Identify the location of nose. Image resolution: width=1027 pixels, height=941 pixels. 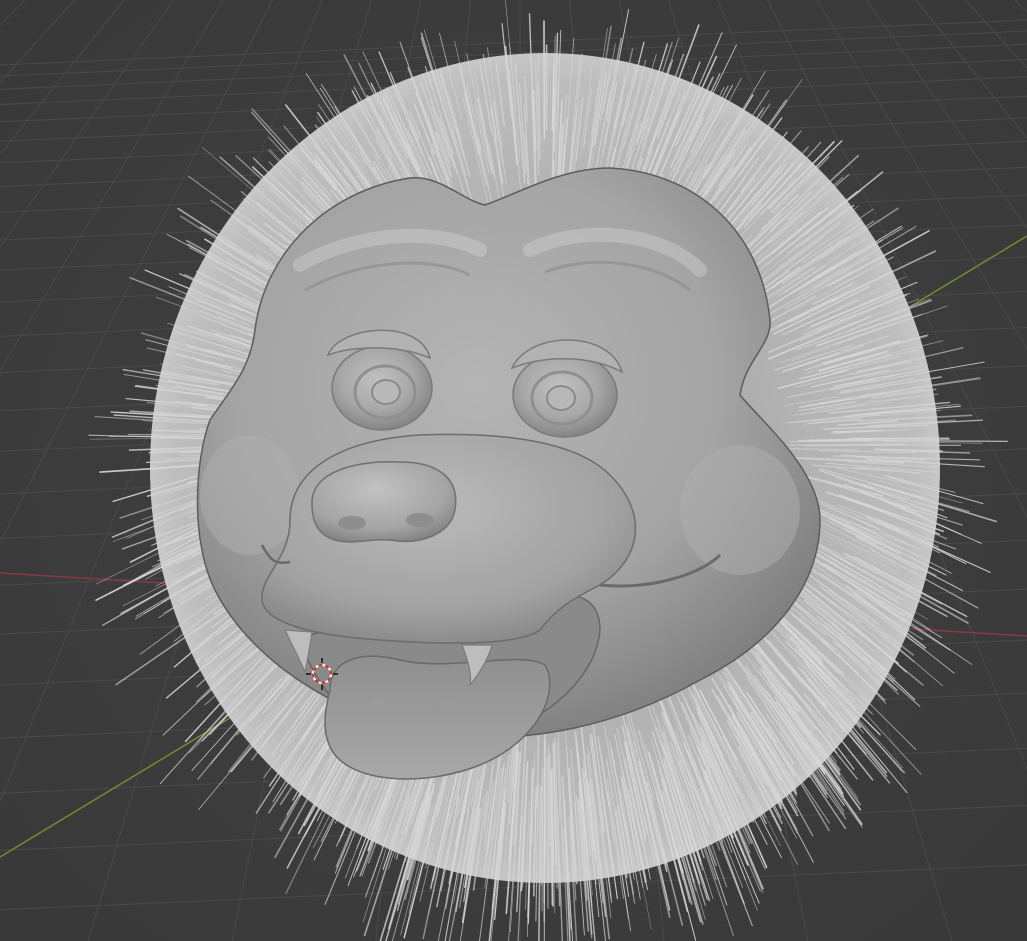
(384, 502).